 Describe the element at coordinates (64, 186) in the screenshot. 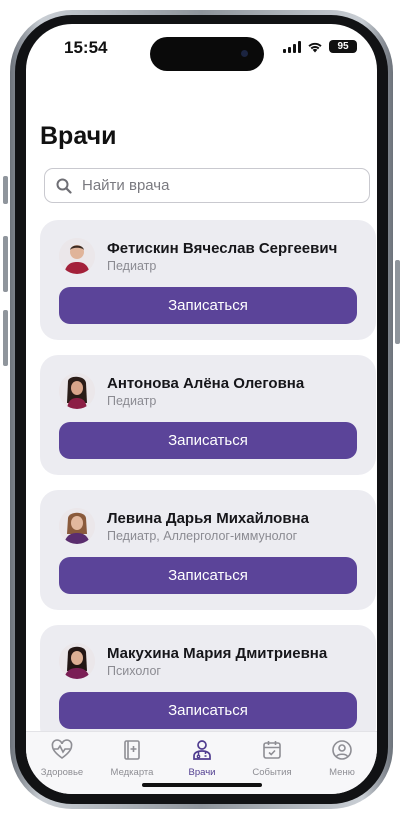

I see `search-icon` at that location.